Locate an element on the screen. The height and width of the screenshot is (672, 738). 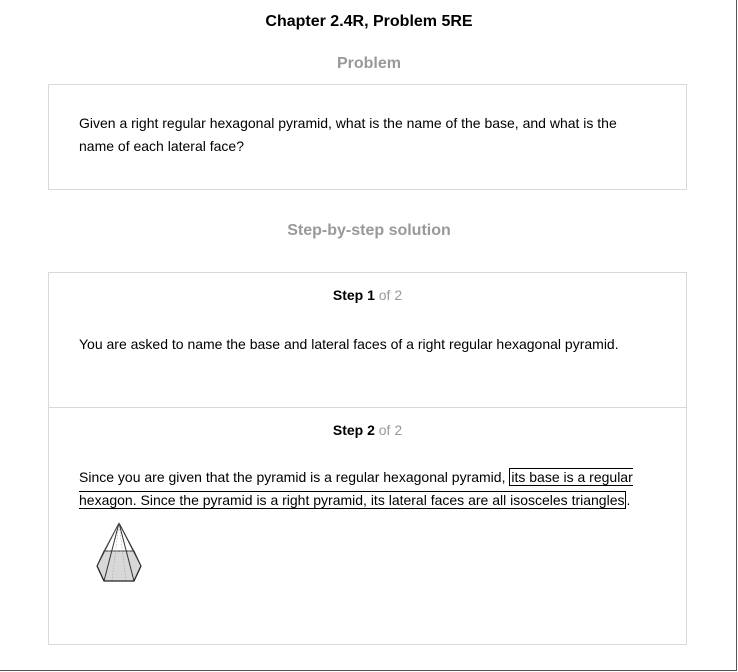
step-1-label: Step 1 is located at coordinates (353, 295).